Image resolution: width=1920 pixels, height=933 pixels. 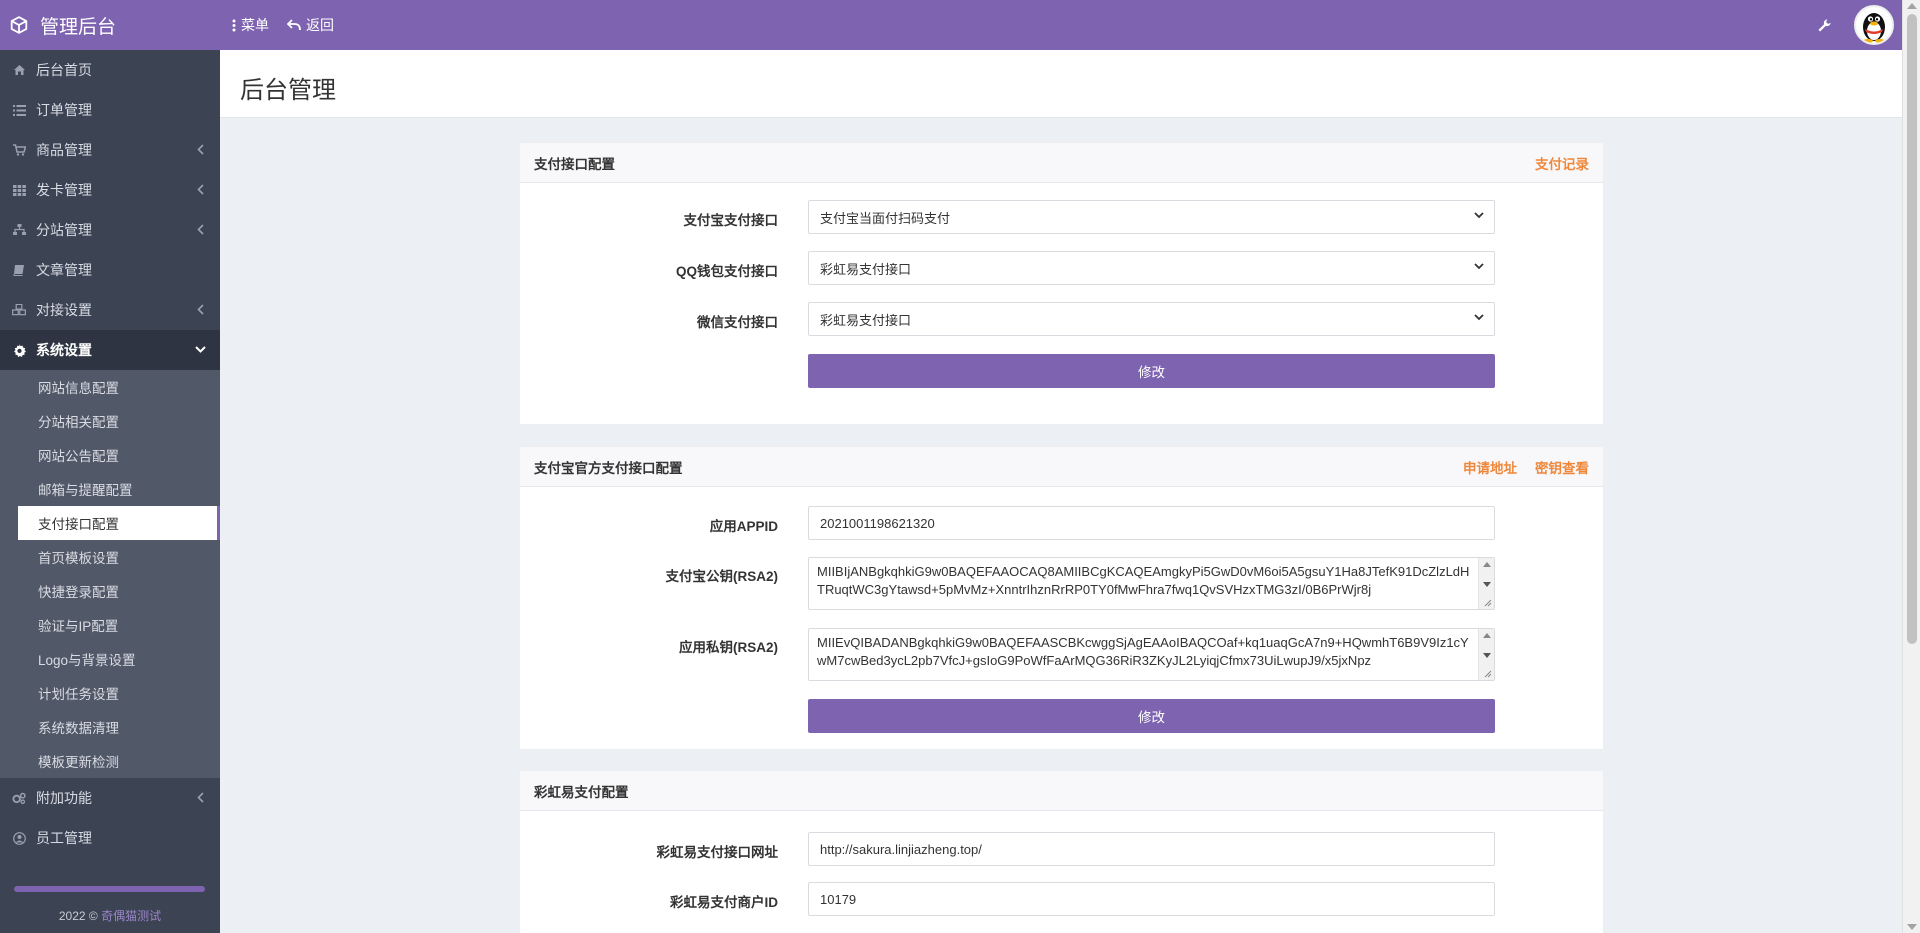 I want to click on alipay-interface-label: 支付宝支付接口, so click(x=731, y=220).